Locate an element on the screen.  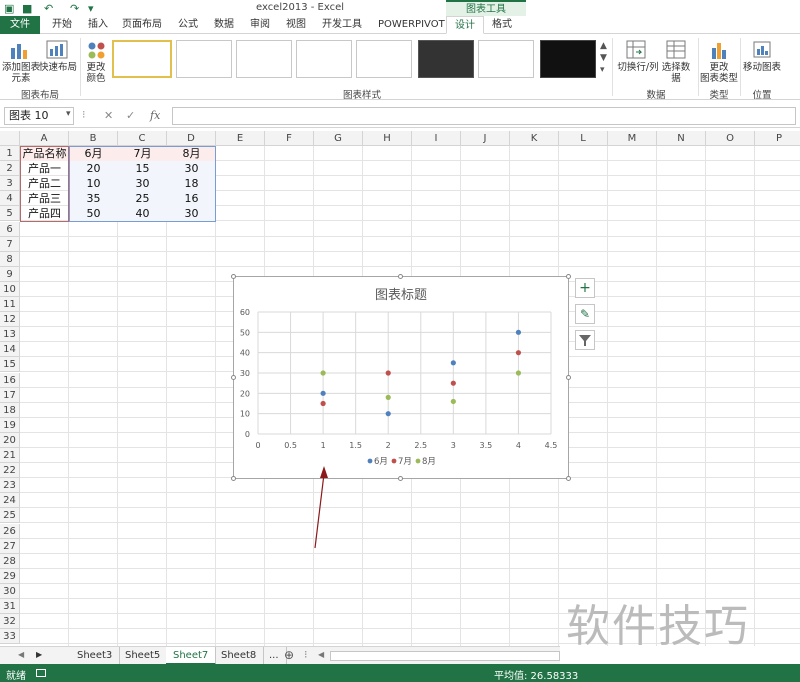
change-color-button is located at coordinates (97, 51).